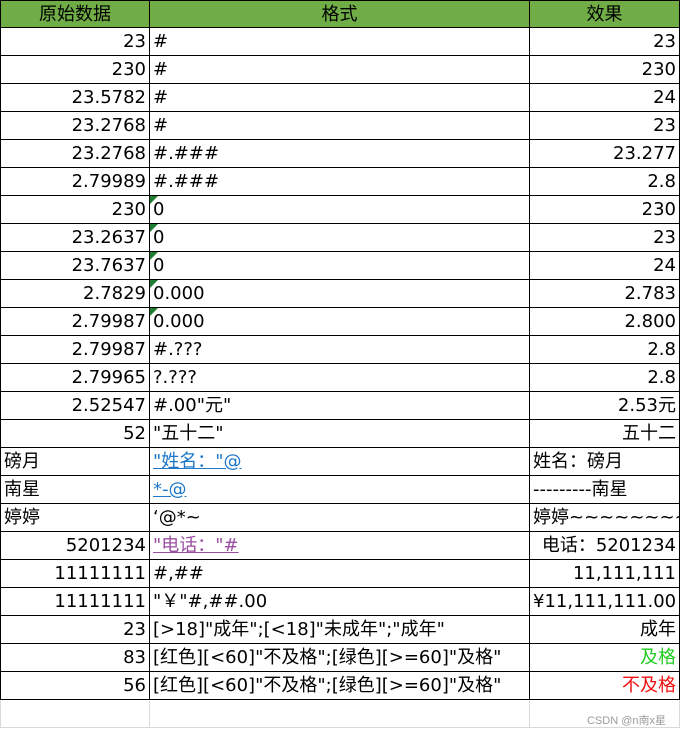 The width and height of the screenshot is (680, 736). Describe the element at coordinates (197, 461) in the screenshot. I see `format-link-text: "姓名："@` at that location.